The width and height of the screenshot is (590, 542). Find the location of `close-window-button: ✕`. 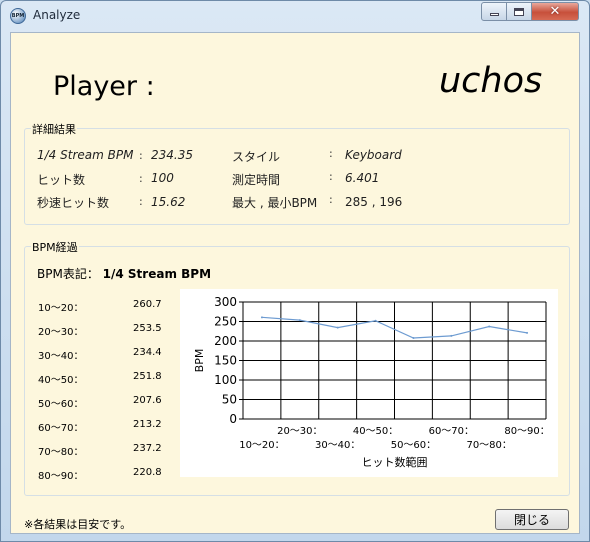

close-window-button: ✕ is located at coordinates (555, 11).